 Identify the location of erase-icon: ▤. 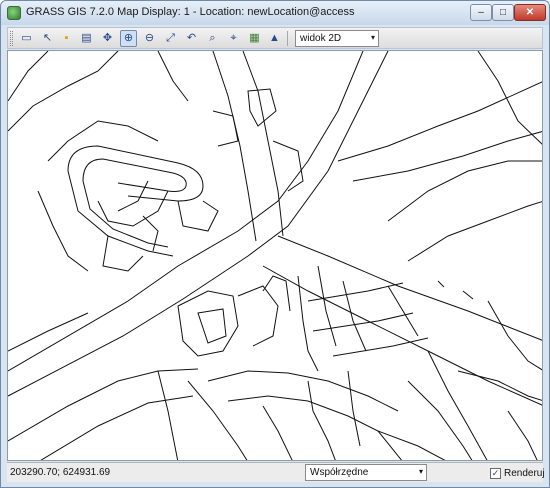
(86, 38).